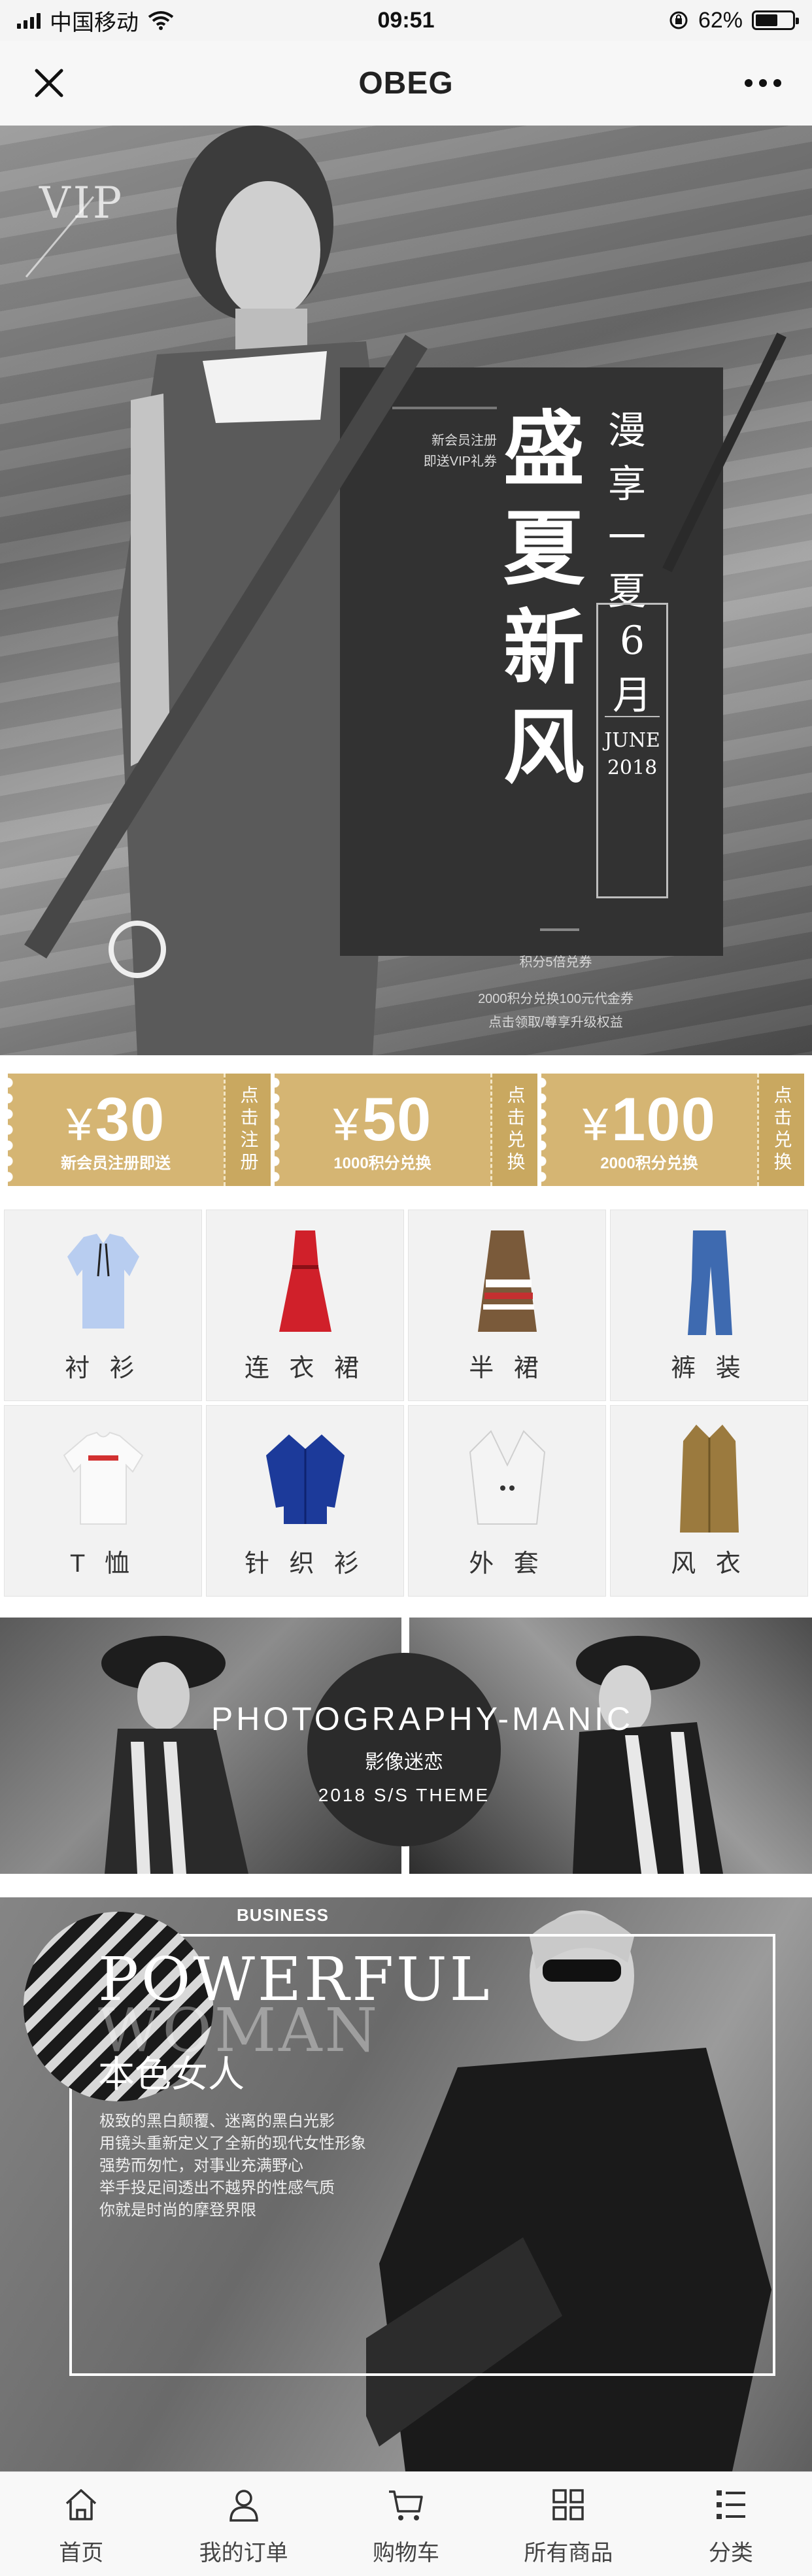 The width and height of the screenshot is (812, 2576). What do you see at coordinates (81, 2505) in the screenshot?
I see `home-icon` at bounding box center [81, 2505].